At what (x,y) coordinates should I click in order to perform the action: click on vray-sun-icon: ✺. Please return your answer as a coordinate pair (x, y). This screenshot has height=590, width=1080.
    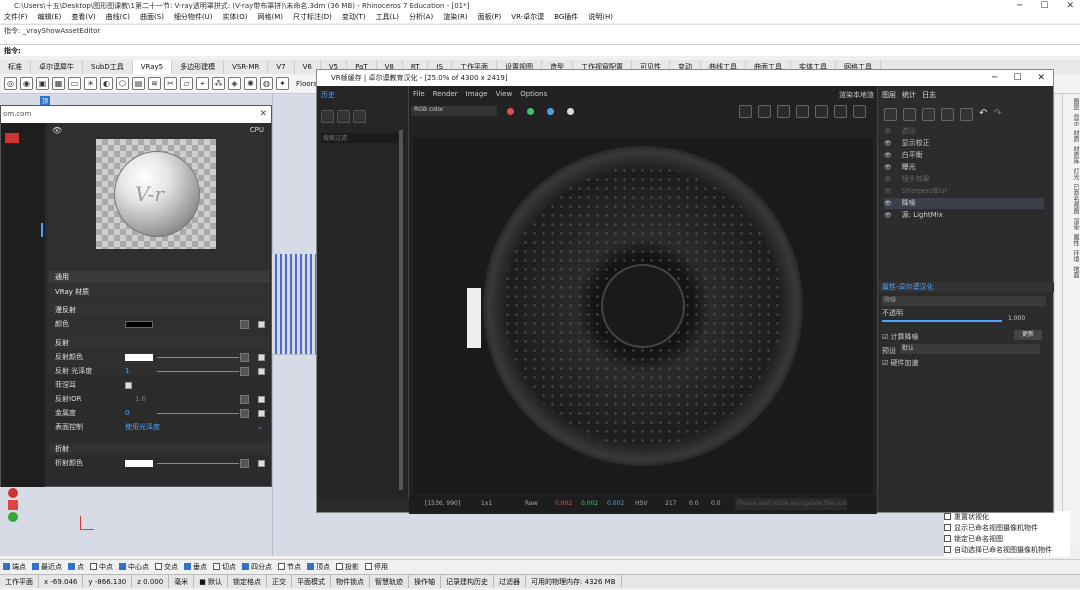
    Looking at the image, I should click on (250, 83).